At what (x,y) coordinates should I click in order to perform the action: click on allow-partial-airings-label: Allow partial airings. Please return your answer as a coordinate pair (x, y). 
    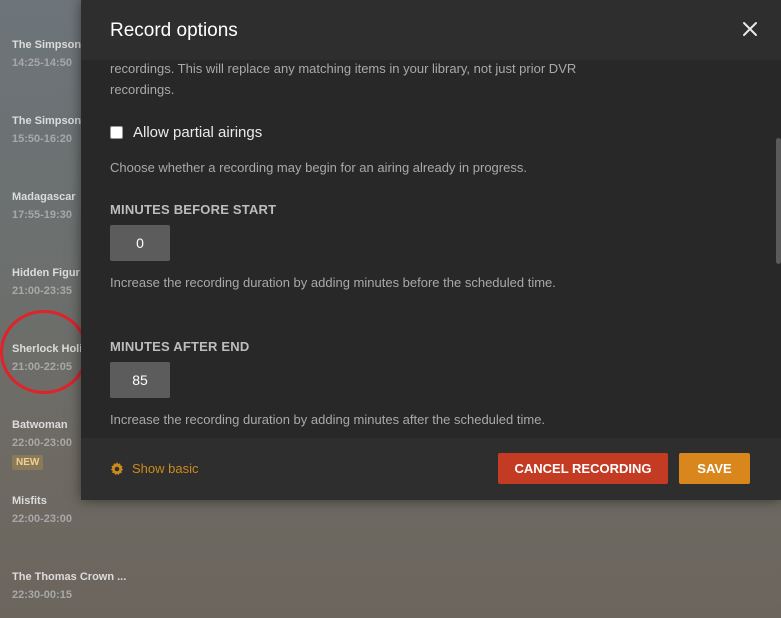
    Looking at the image, I should click on (198, 132).